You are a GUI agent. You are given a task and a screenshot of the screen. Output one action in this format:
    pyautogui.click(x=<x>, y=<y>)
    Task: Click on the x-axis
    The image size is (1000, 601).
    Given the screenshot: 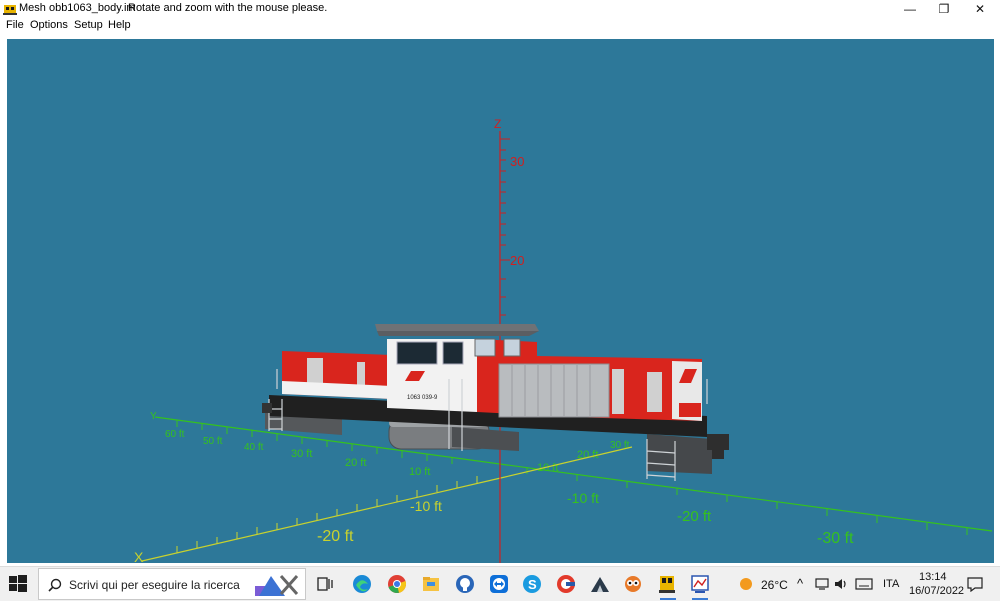 What is the action you would take?
    pyautogui.click(x=387, y=504)
    